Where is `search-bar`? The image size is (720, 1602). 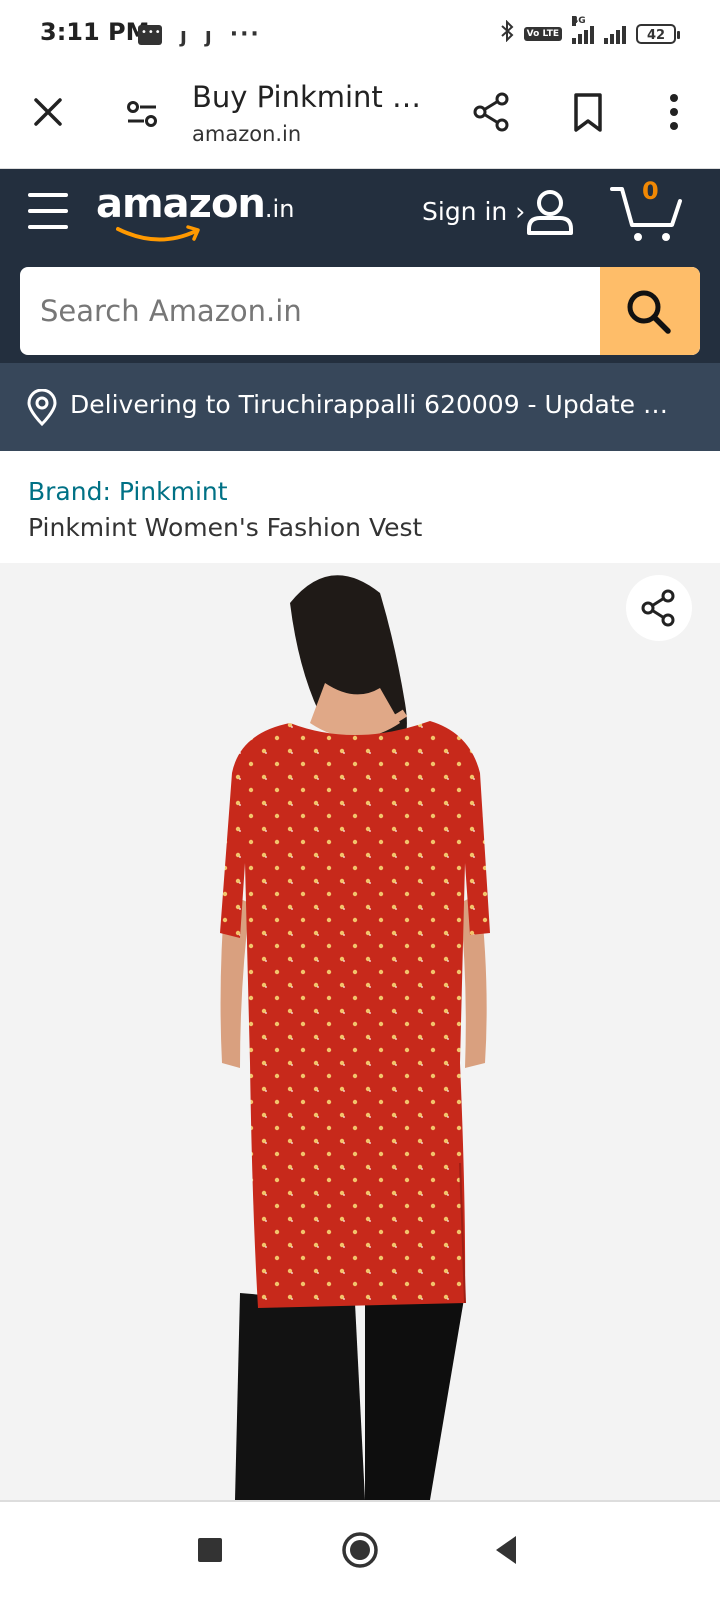 search-bar is located at coordinates (360, 311).